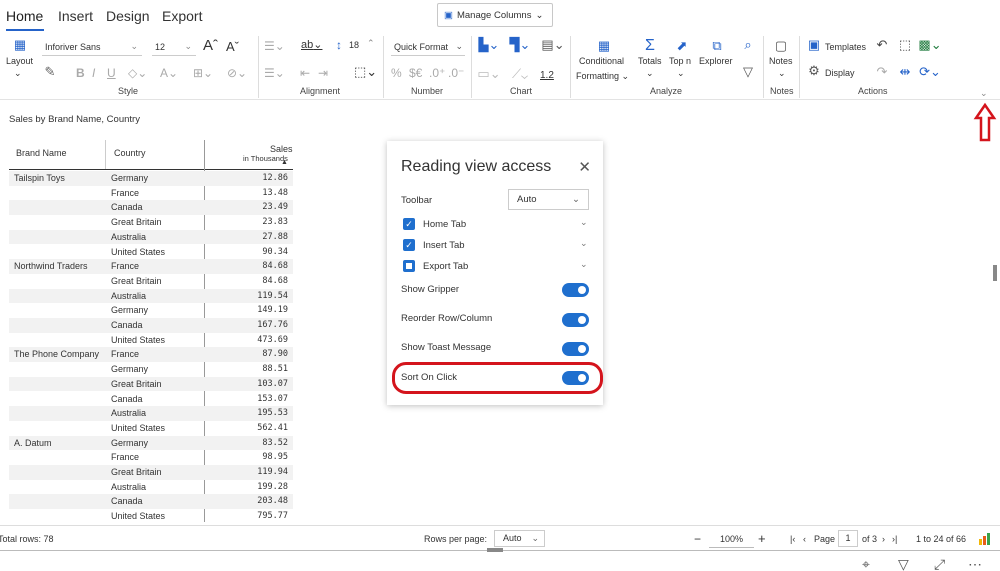 This screenshot has height=571, width=1000. What do you see at coordinates (151, 428) in the screenshot?
I see `table-row: United States 562.41` at bounding box center [151, 428].